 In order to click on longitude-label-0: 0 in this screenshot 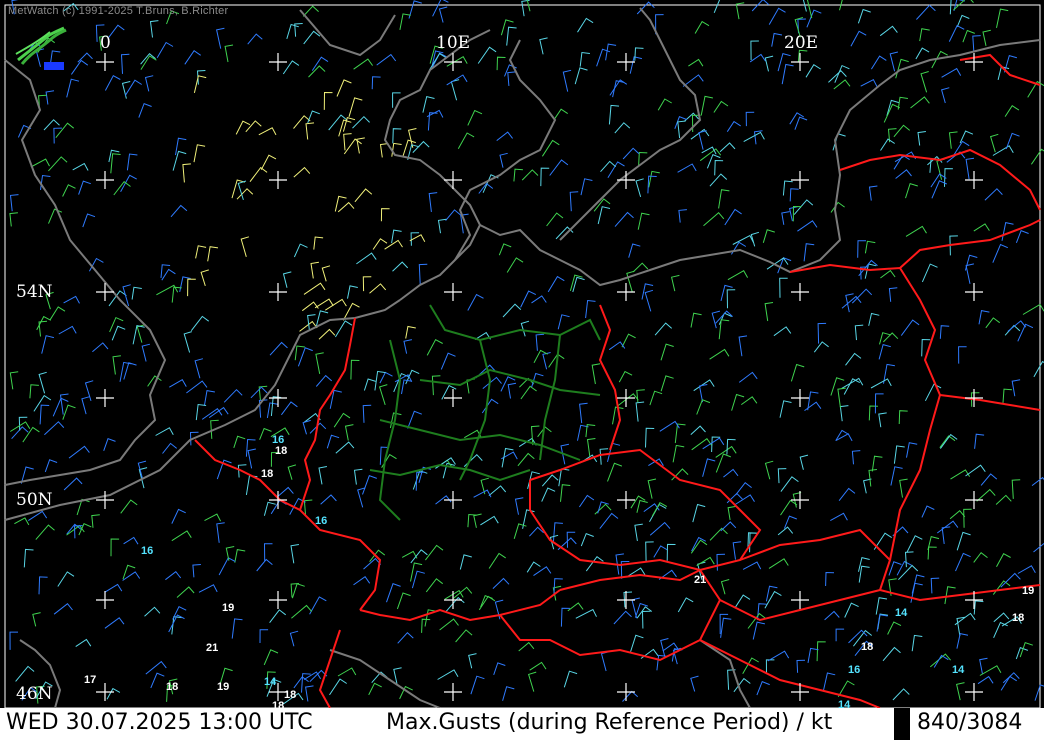, I will do `click(105, 43)`.